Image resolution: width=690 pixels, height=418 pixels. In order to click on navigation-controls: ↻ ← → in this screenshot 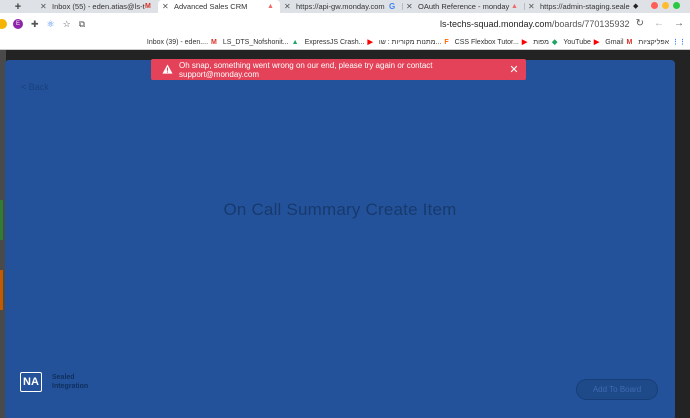, I will do `click(660, 23)`.